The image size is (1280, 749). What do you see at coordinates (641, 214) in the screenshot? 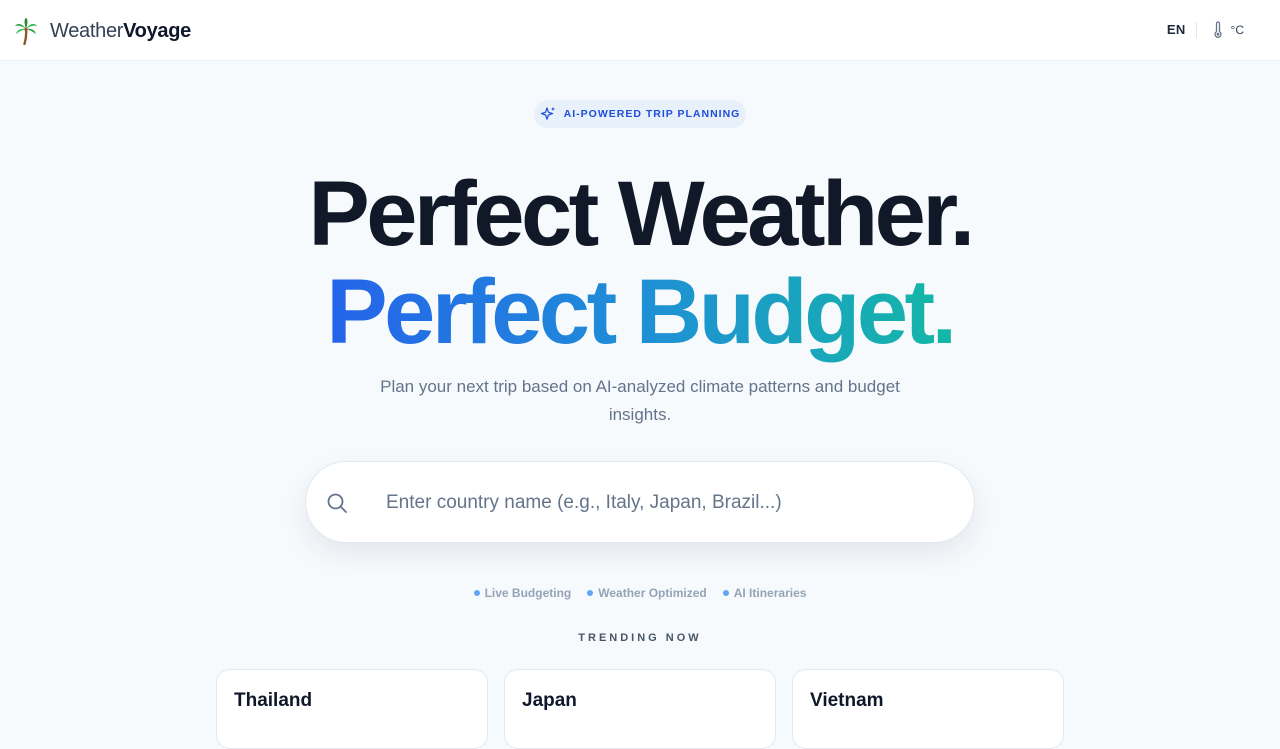
I see `hero-headline-line1: Perfect Weather.` at bounding box center [641, 214].